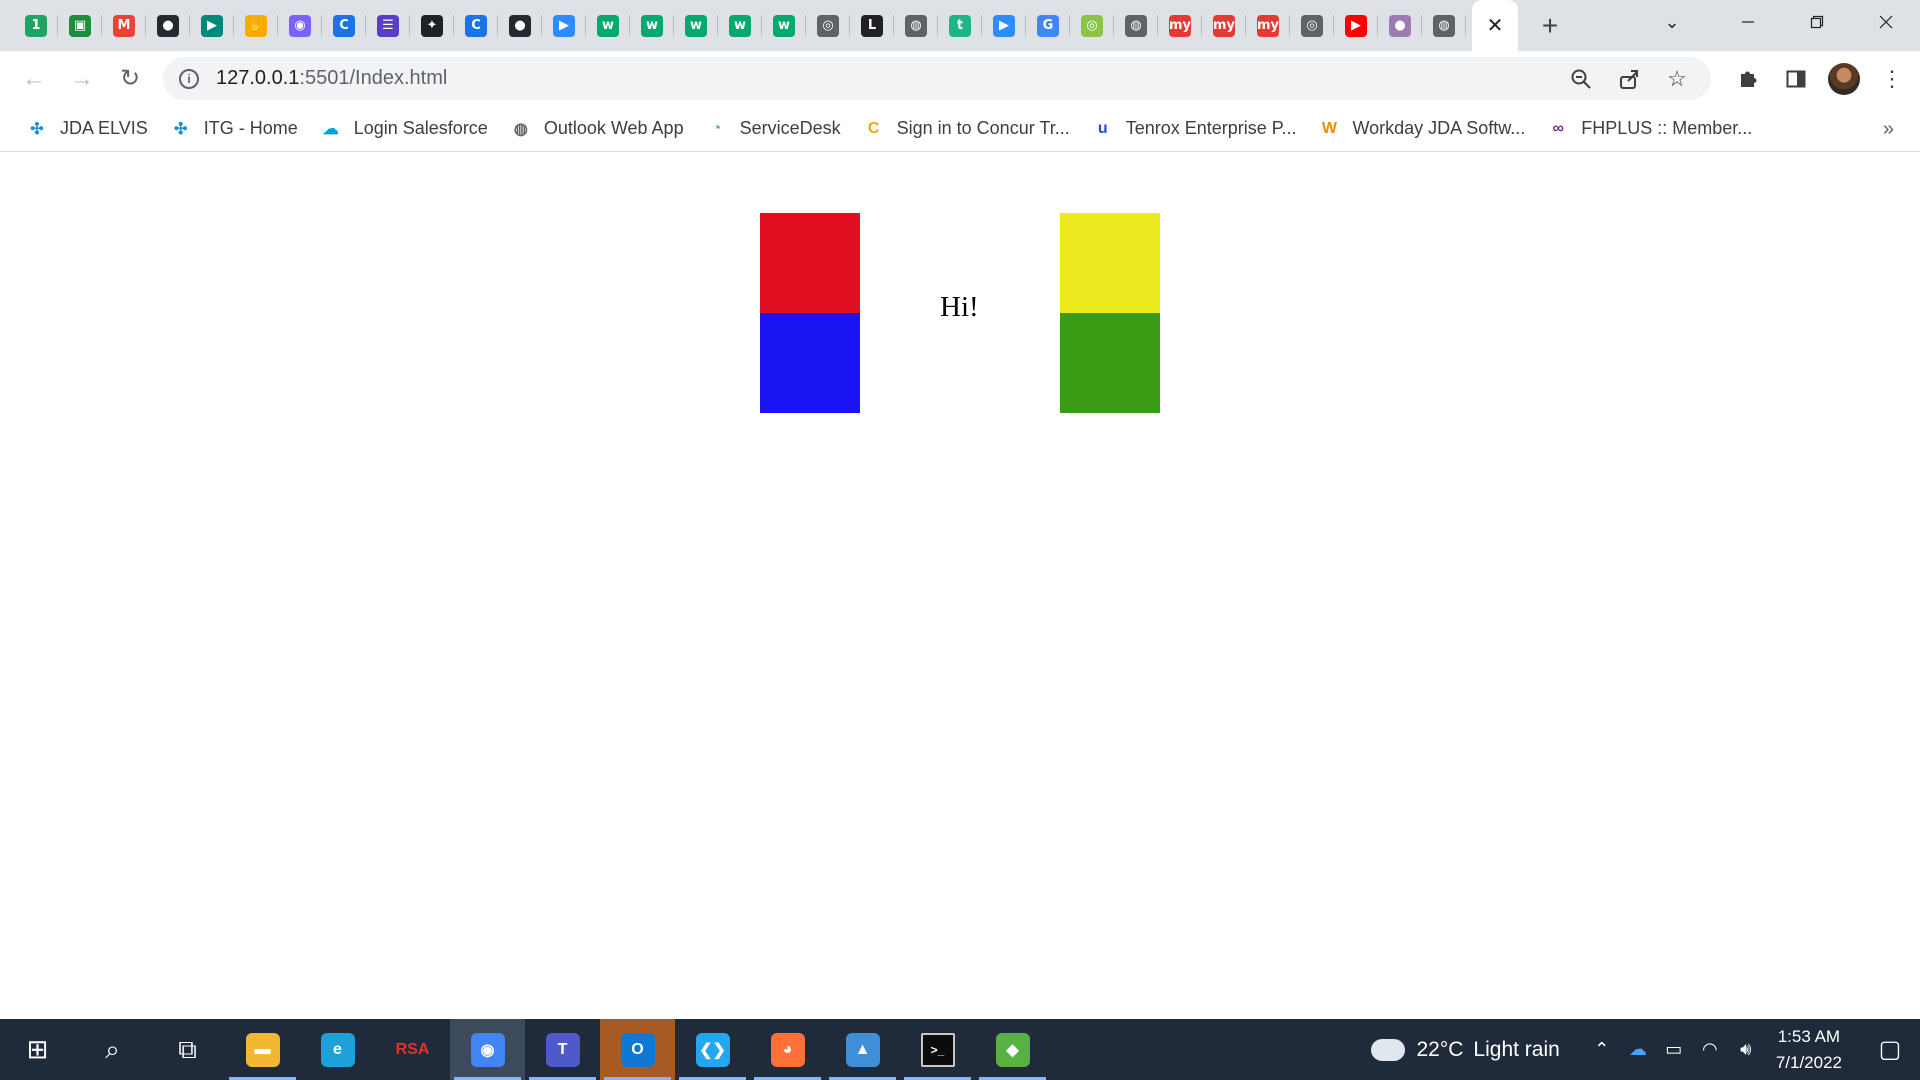 The width and height of the screenshot is (1920, 1080). I want to click on taskbar-app: RSA, so click(412, 1049).